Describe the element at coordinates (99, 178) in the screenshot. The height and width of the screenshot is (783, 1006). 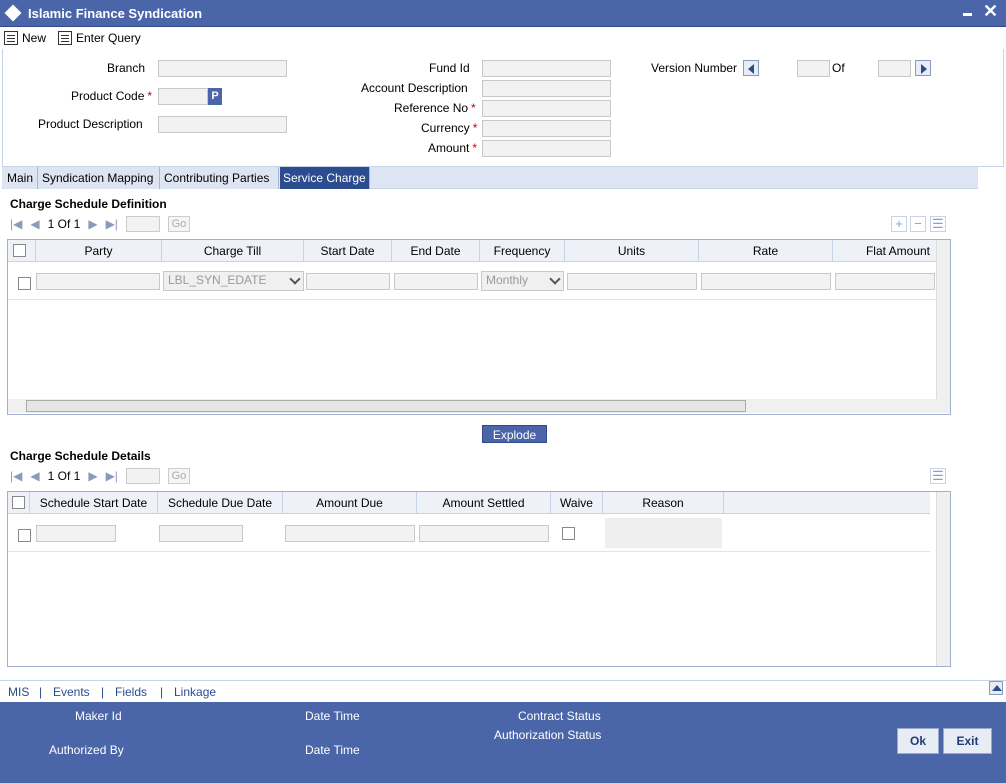
I see `tab-syndication-mapping: Syndication Mapping` at that location.